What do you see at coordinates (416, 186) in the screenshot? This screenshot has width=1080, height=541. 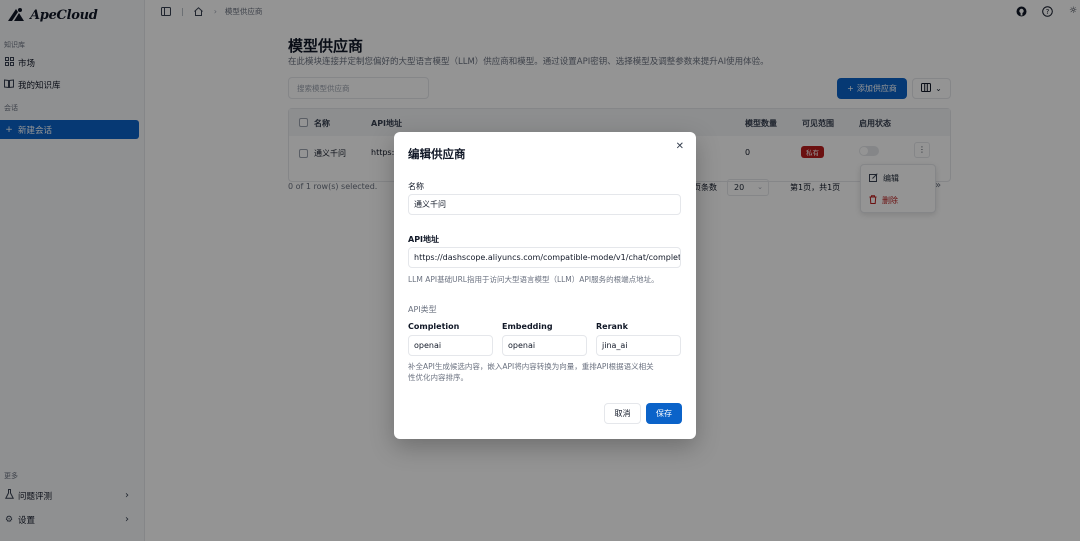 I see `name-label: 名称` at bounding box center [416, 186].